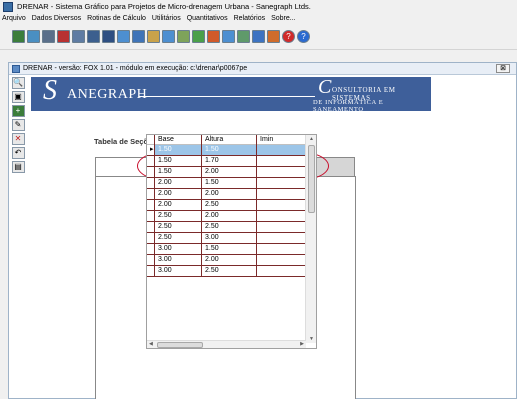  I want to click on search-icon: 🔍, so click(18, 83).